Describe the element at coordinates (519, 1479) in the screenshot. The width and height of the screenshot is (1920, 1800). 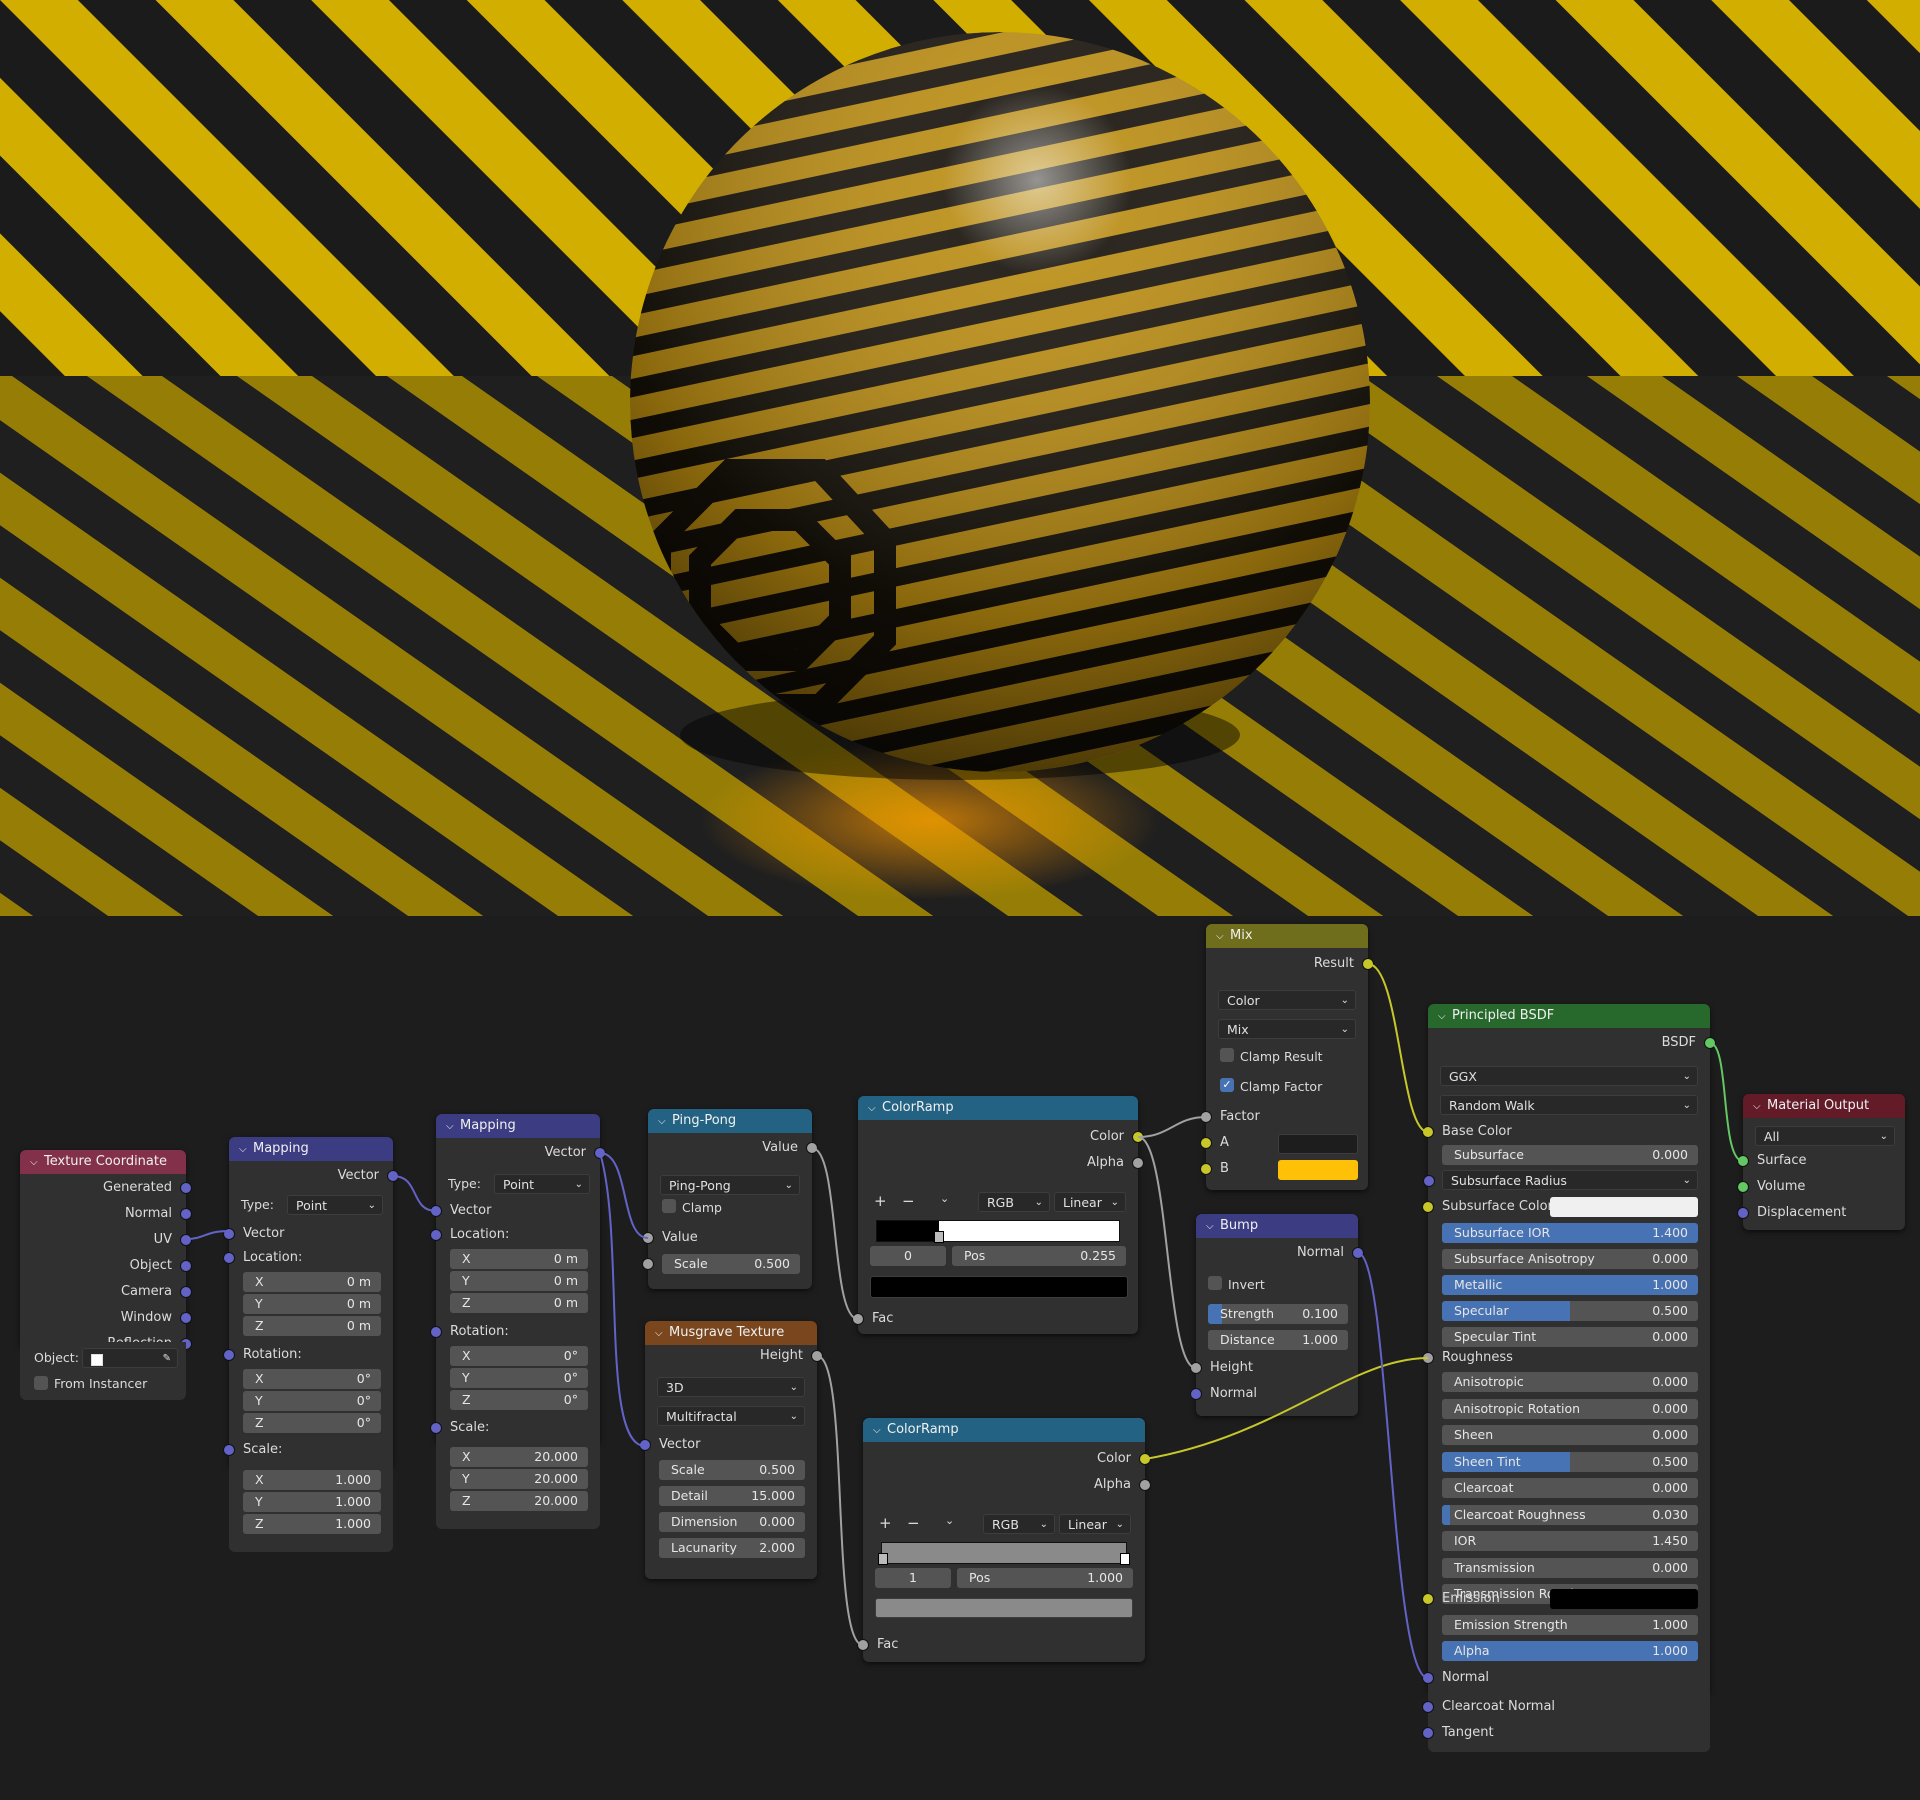
I see `scale-y: Y 20.000` at that location.